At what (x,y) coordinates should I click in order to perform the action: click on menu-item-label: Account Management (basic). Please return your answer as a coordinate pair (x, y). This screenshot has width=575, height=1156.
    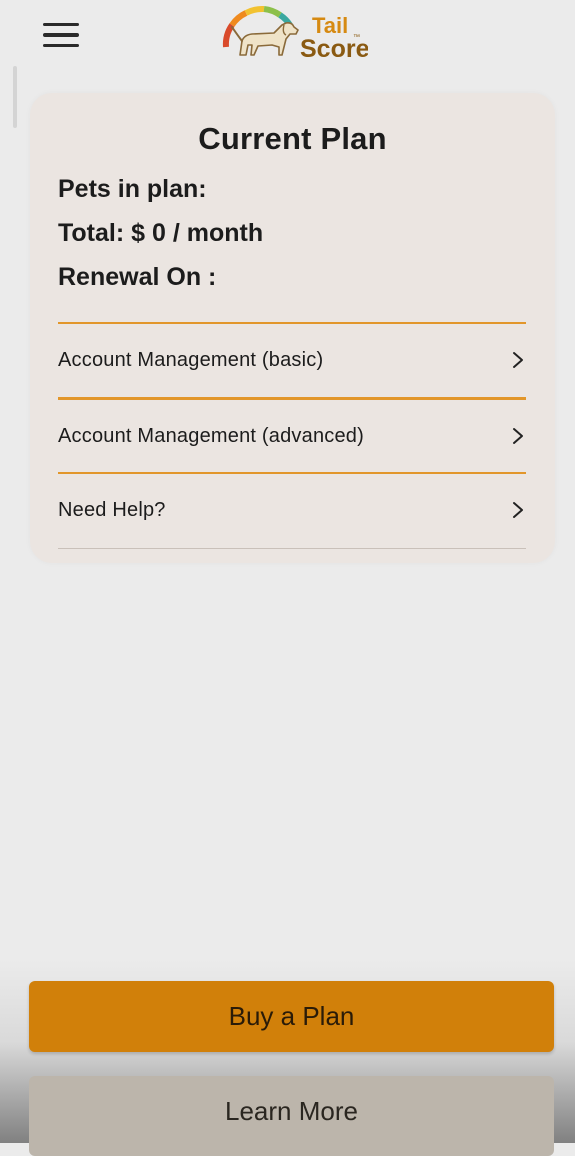
    Looking at the image, I should click on (191, 359).